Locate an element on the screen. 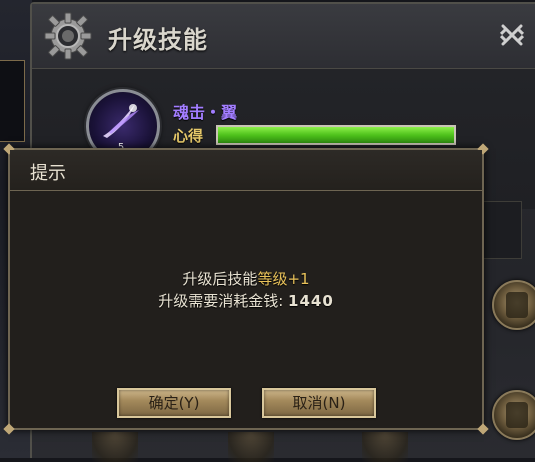  cancel-button: 取消(N) is located at coordinates (319, 403).